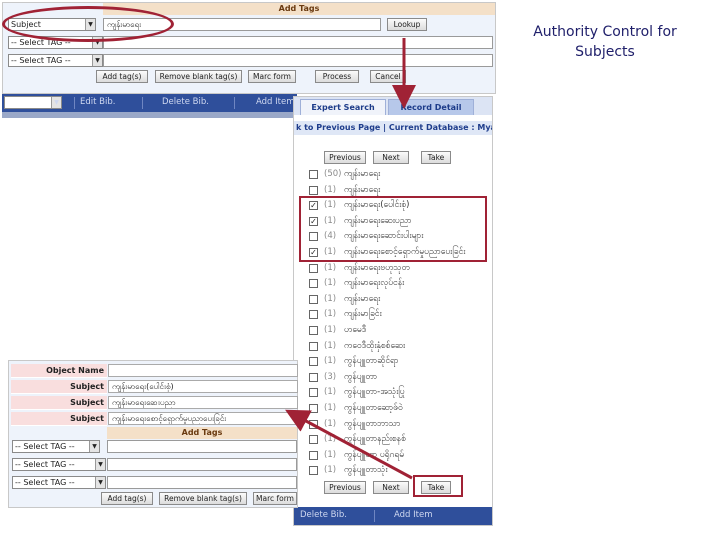  I want to click on annotation-arrows, so click(350, 259).